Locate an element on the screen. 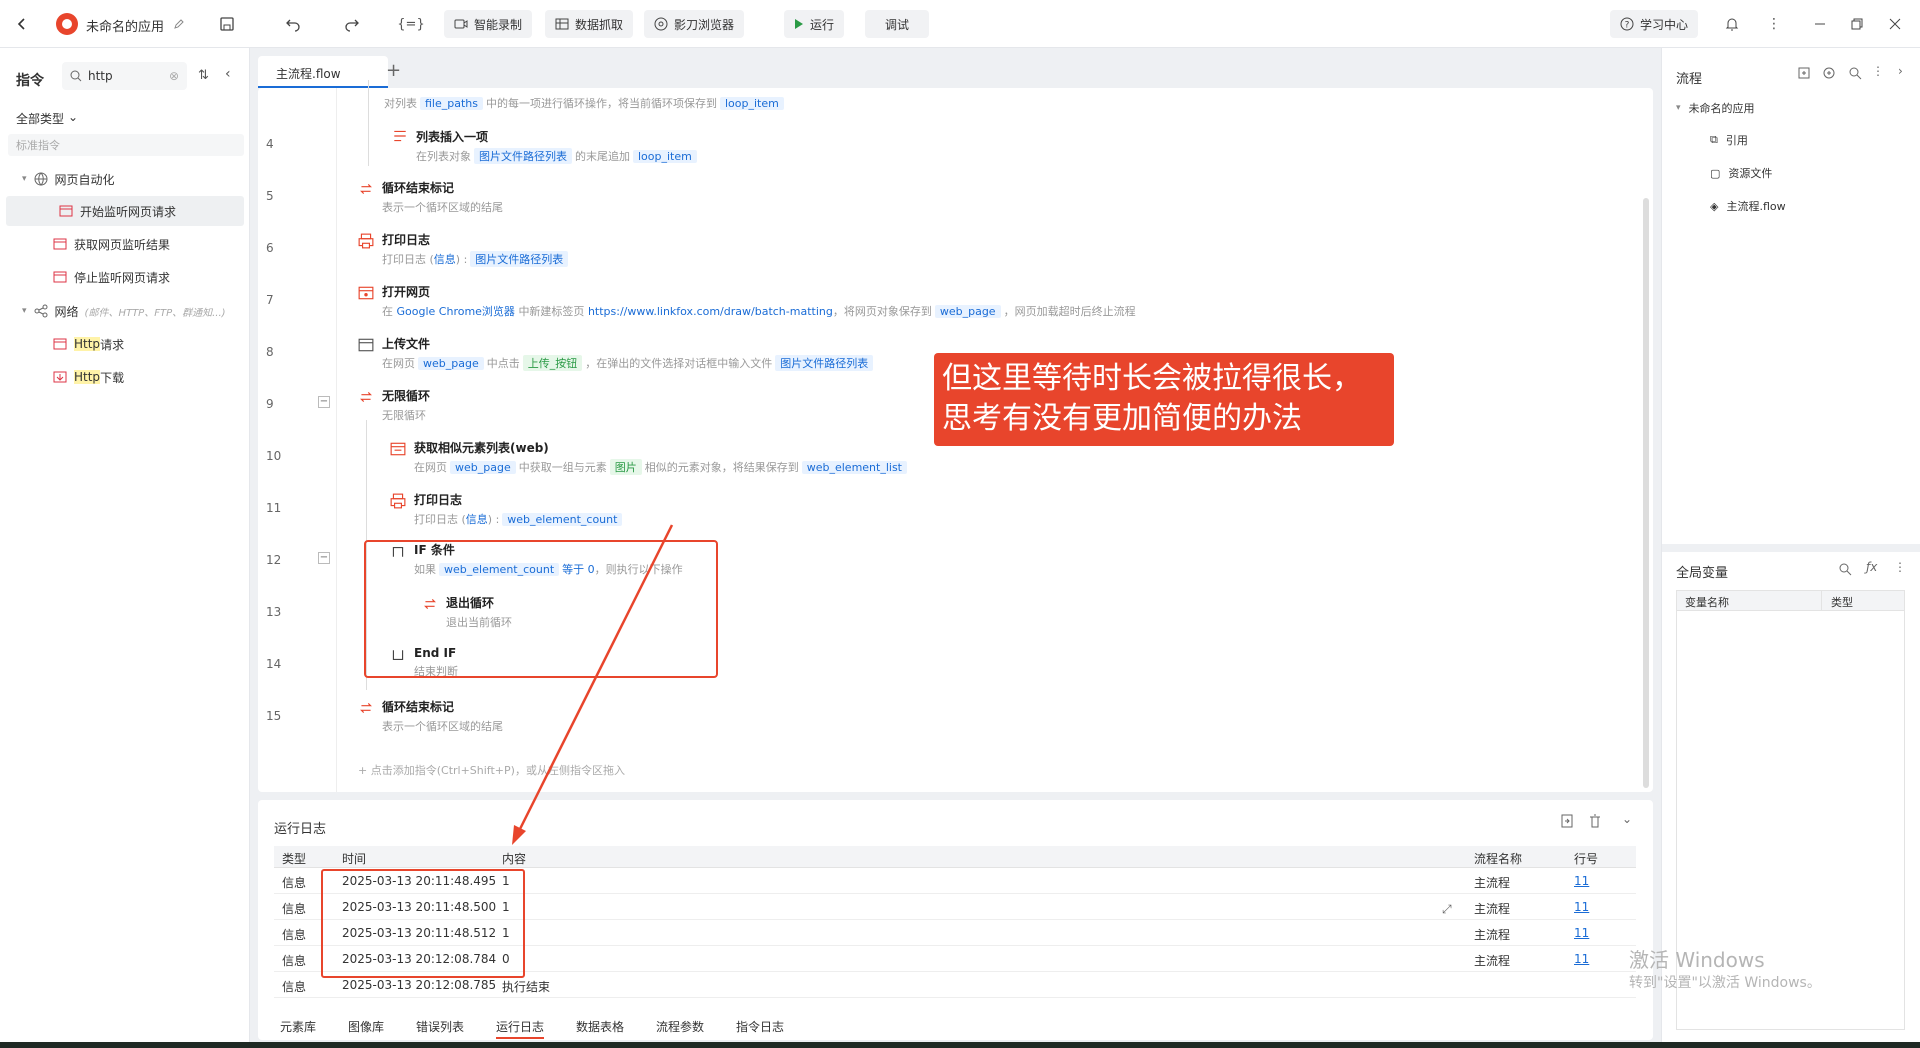 The height and width of the screenshot is (1048, 1920). flow-step-list-insert: 列表插入一项 在列表对象 图片文件路径列表 的末尾追加 loop_item is located at coordinates (546, 146).